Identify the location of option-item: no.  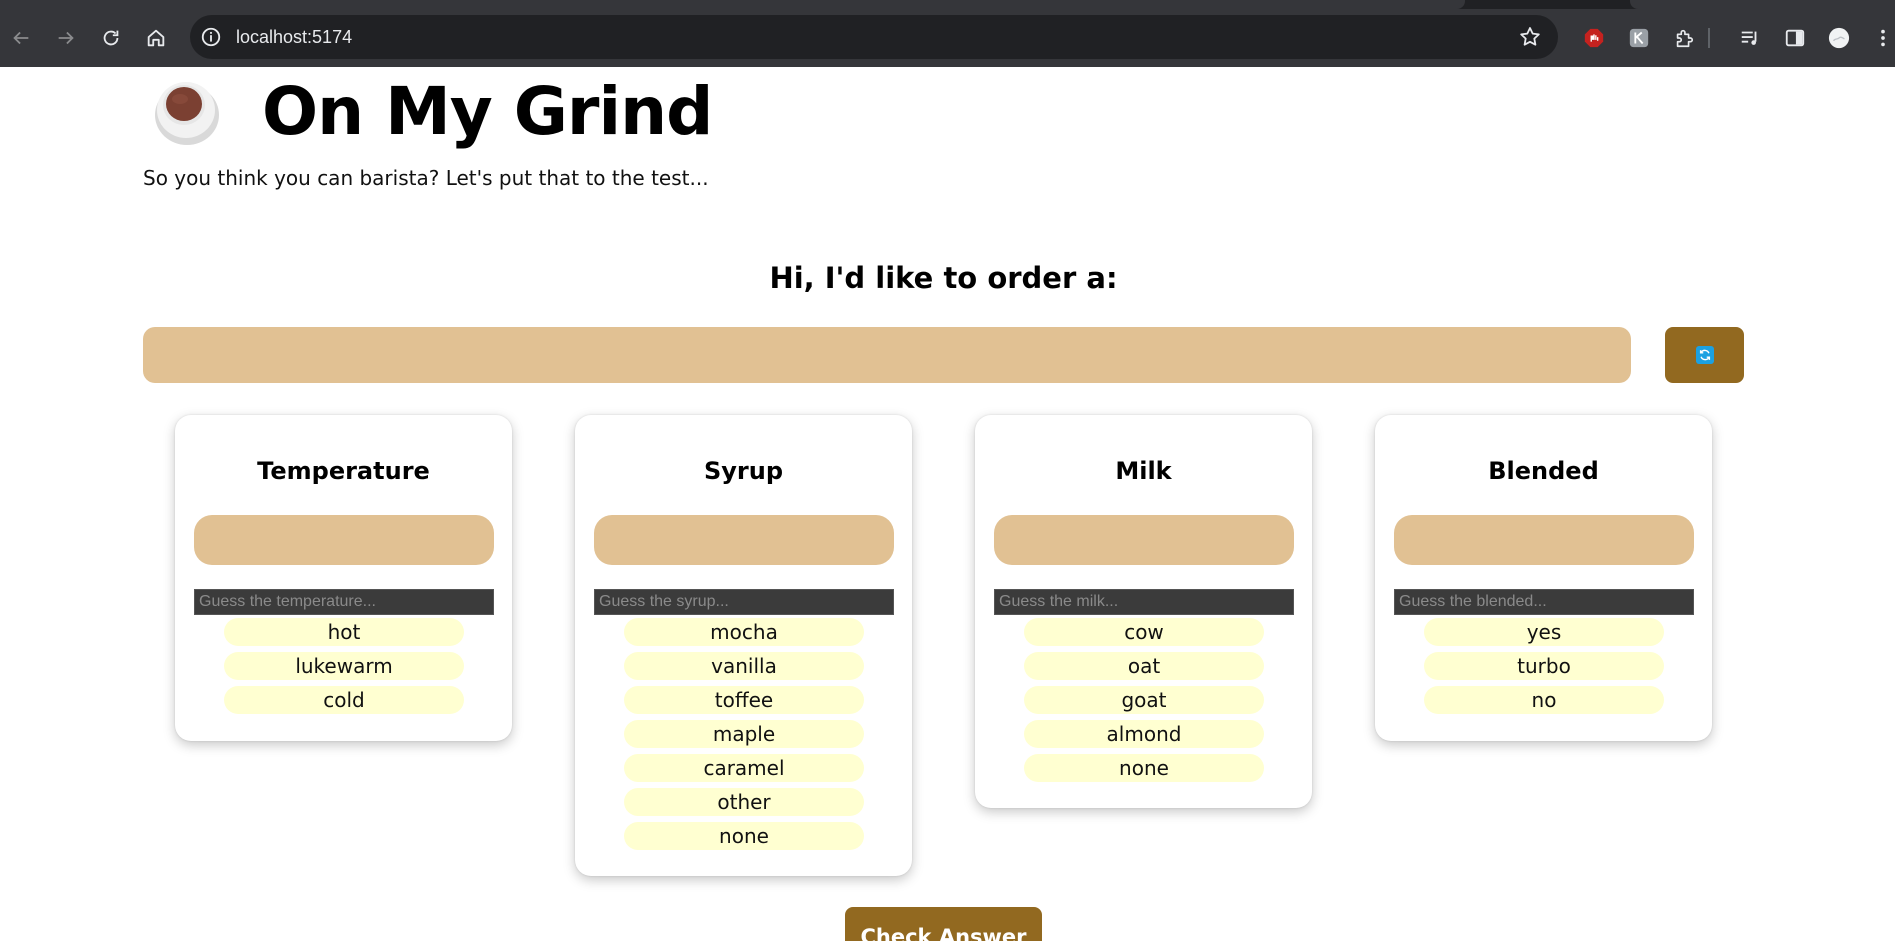
(1544, 700).